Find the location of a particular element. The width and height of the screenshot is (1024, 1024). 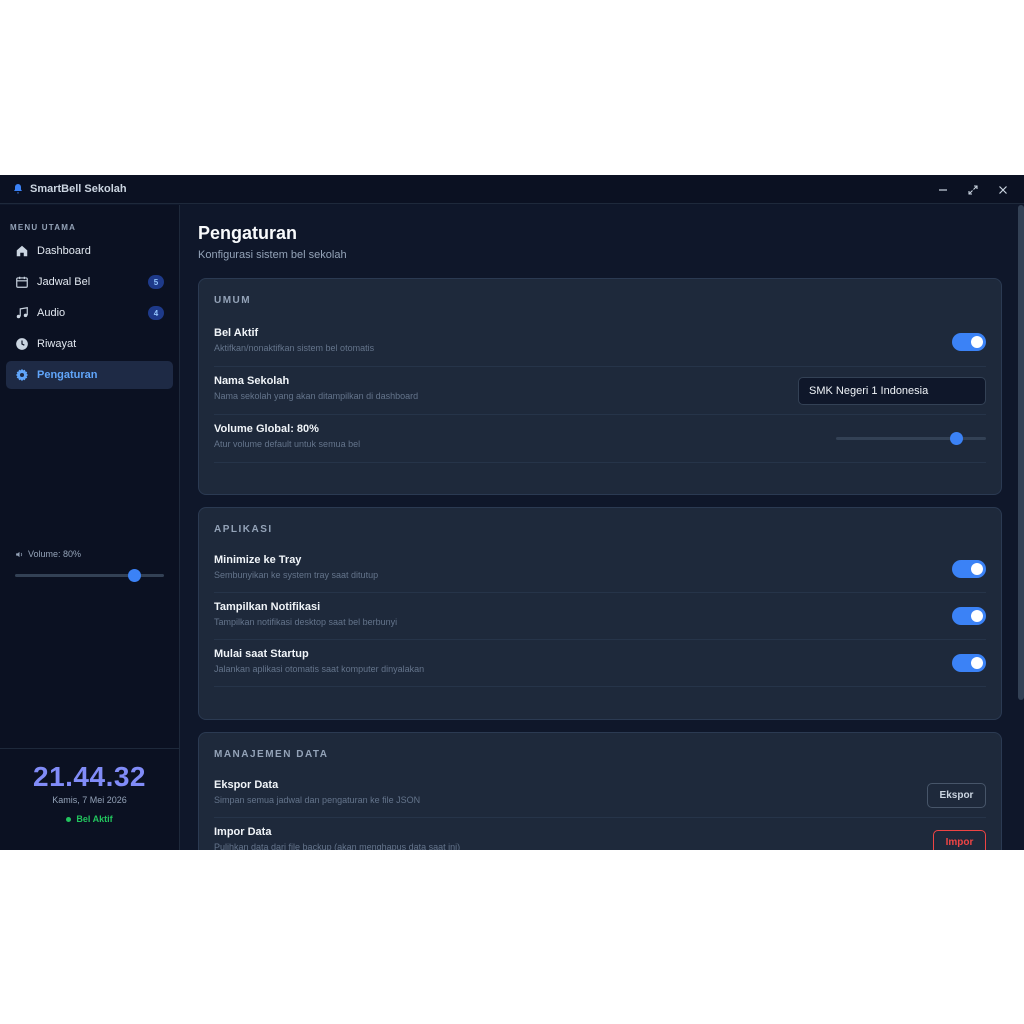

bell-icon is located at coordinates (18, 189).